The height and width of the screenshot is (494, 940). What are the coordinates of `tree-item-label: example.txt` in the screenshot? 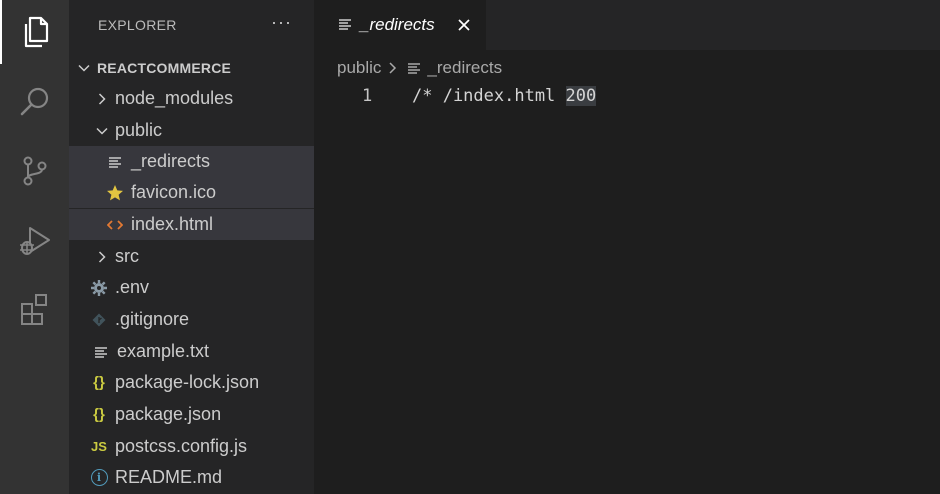 It's located at (163, 351).